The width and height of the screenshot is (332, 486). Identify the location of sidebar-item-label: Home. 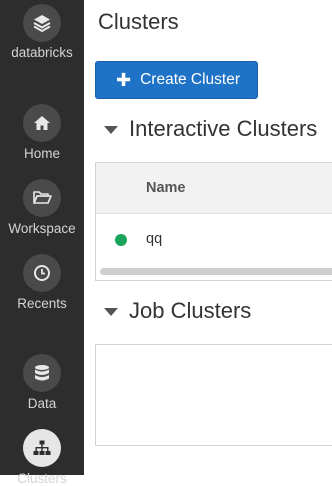
(41, 153).